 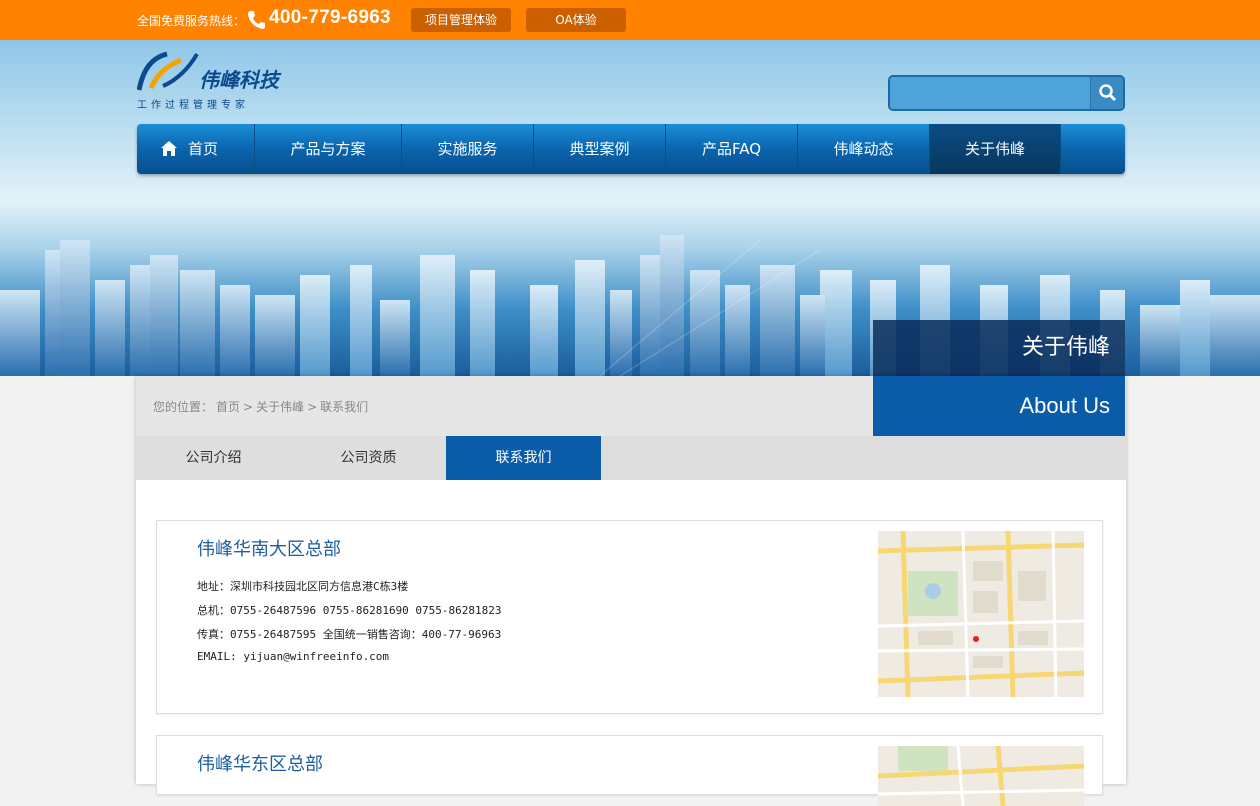 What do you see at coordinates (344, 407) in the screenshot?
I see `breadcrumb-current: 联系我们` at bounding box center [344, 407].